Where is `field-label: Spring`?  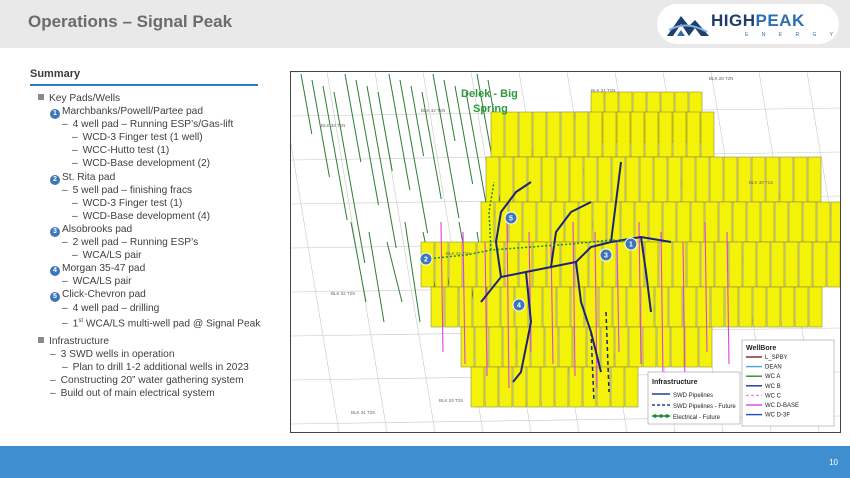 field-label: Spring is located at coordinates (490, 109).